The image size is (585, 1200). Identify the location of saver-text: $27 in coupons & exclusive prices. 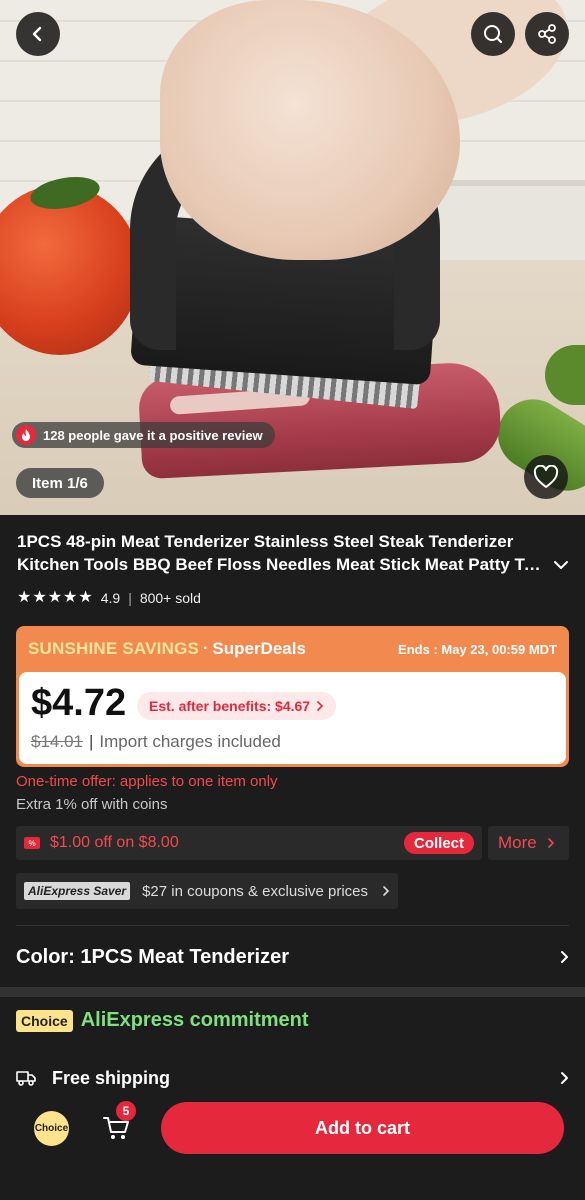
(255, 891).